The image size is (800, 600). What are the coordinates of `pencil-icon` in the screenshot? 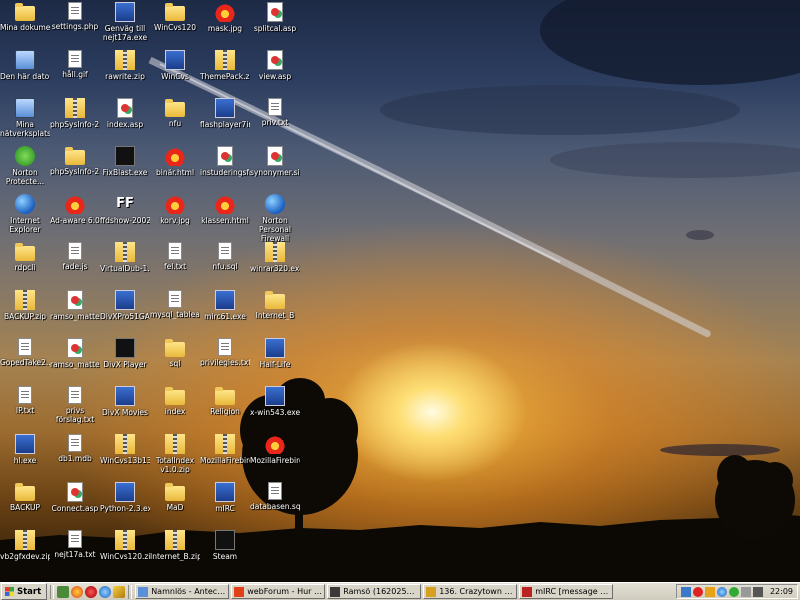 It's located at (119, 591).